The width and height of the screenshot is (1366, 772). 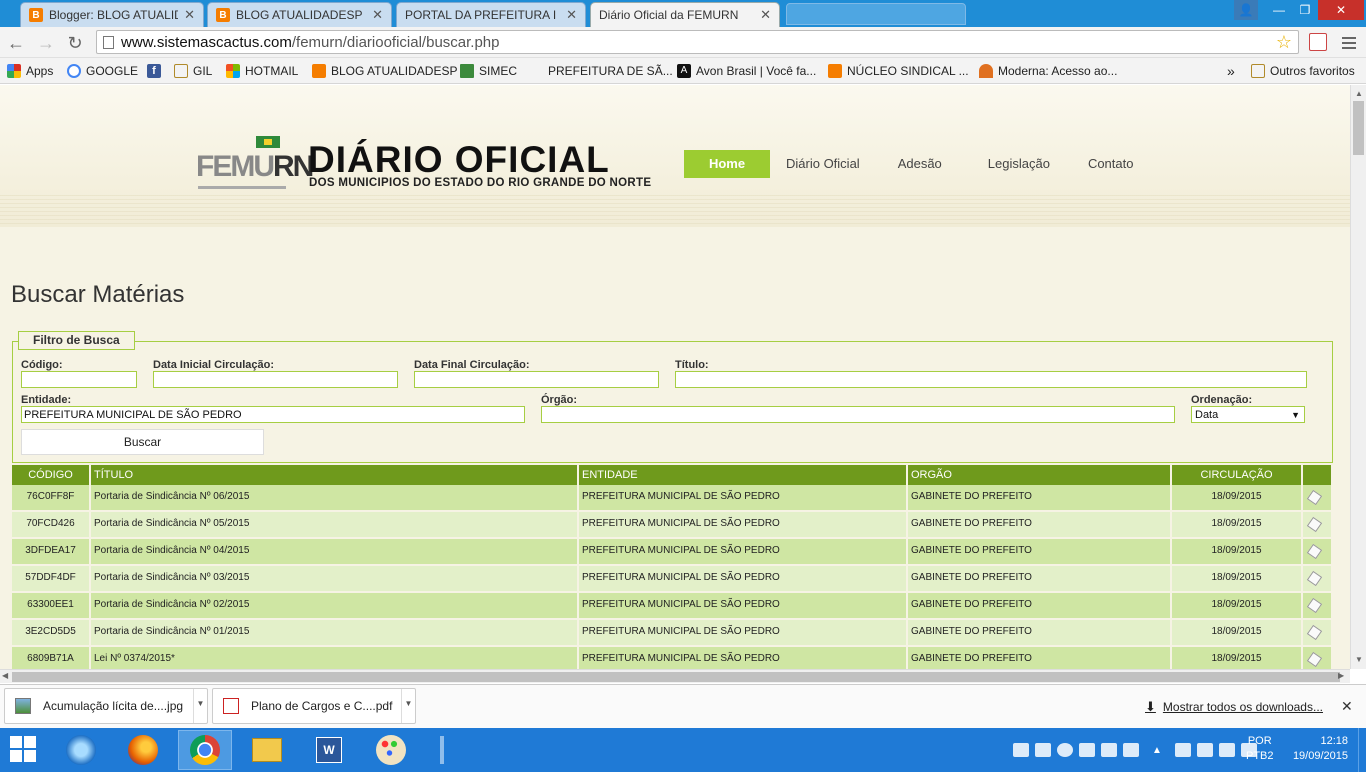 What do you see at coordinates (991, 379) in the screenshot?
I see `titulo-input` at bounding box center [991, 379].